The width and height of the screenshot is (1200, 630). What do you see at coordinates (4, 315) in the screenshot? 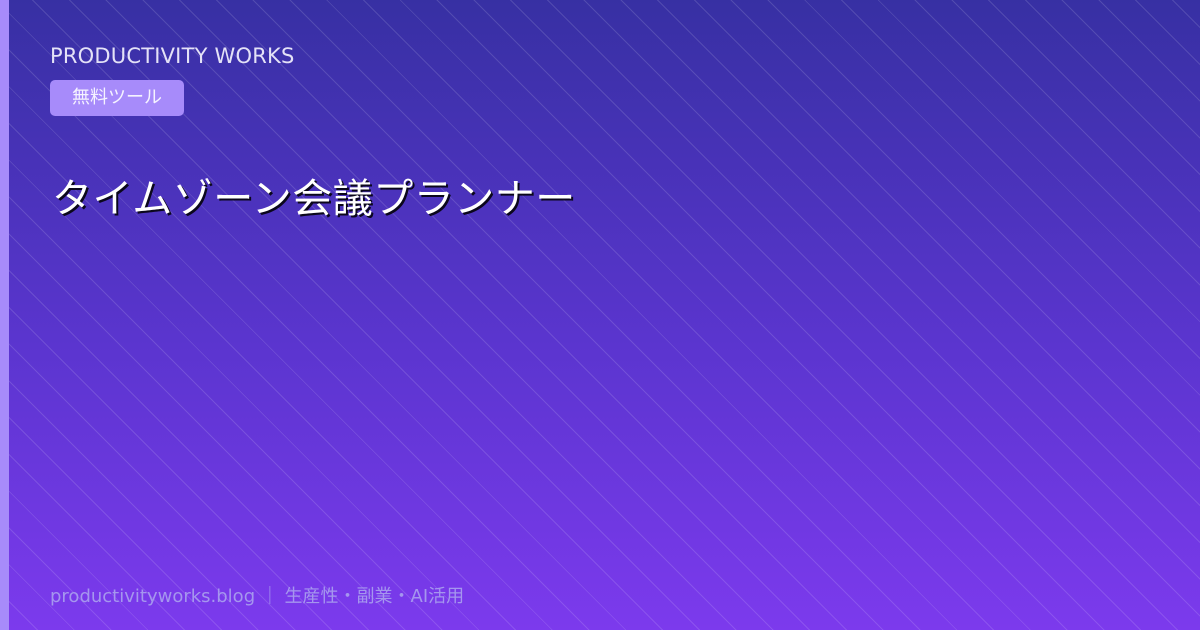
I see `left-accent-bar` at bounding box center [4, 315].